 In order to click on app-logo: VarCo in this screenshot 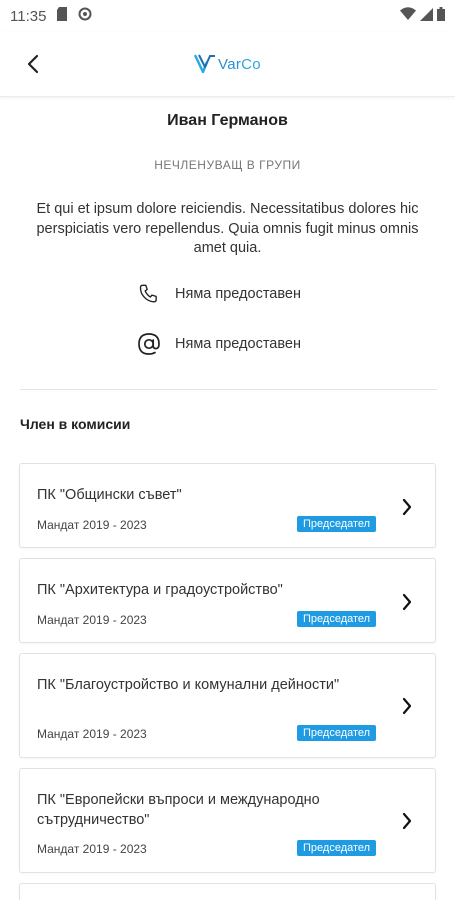, I will do `click(227, 64)`.